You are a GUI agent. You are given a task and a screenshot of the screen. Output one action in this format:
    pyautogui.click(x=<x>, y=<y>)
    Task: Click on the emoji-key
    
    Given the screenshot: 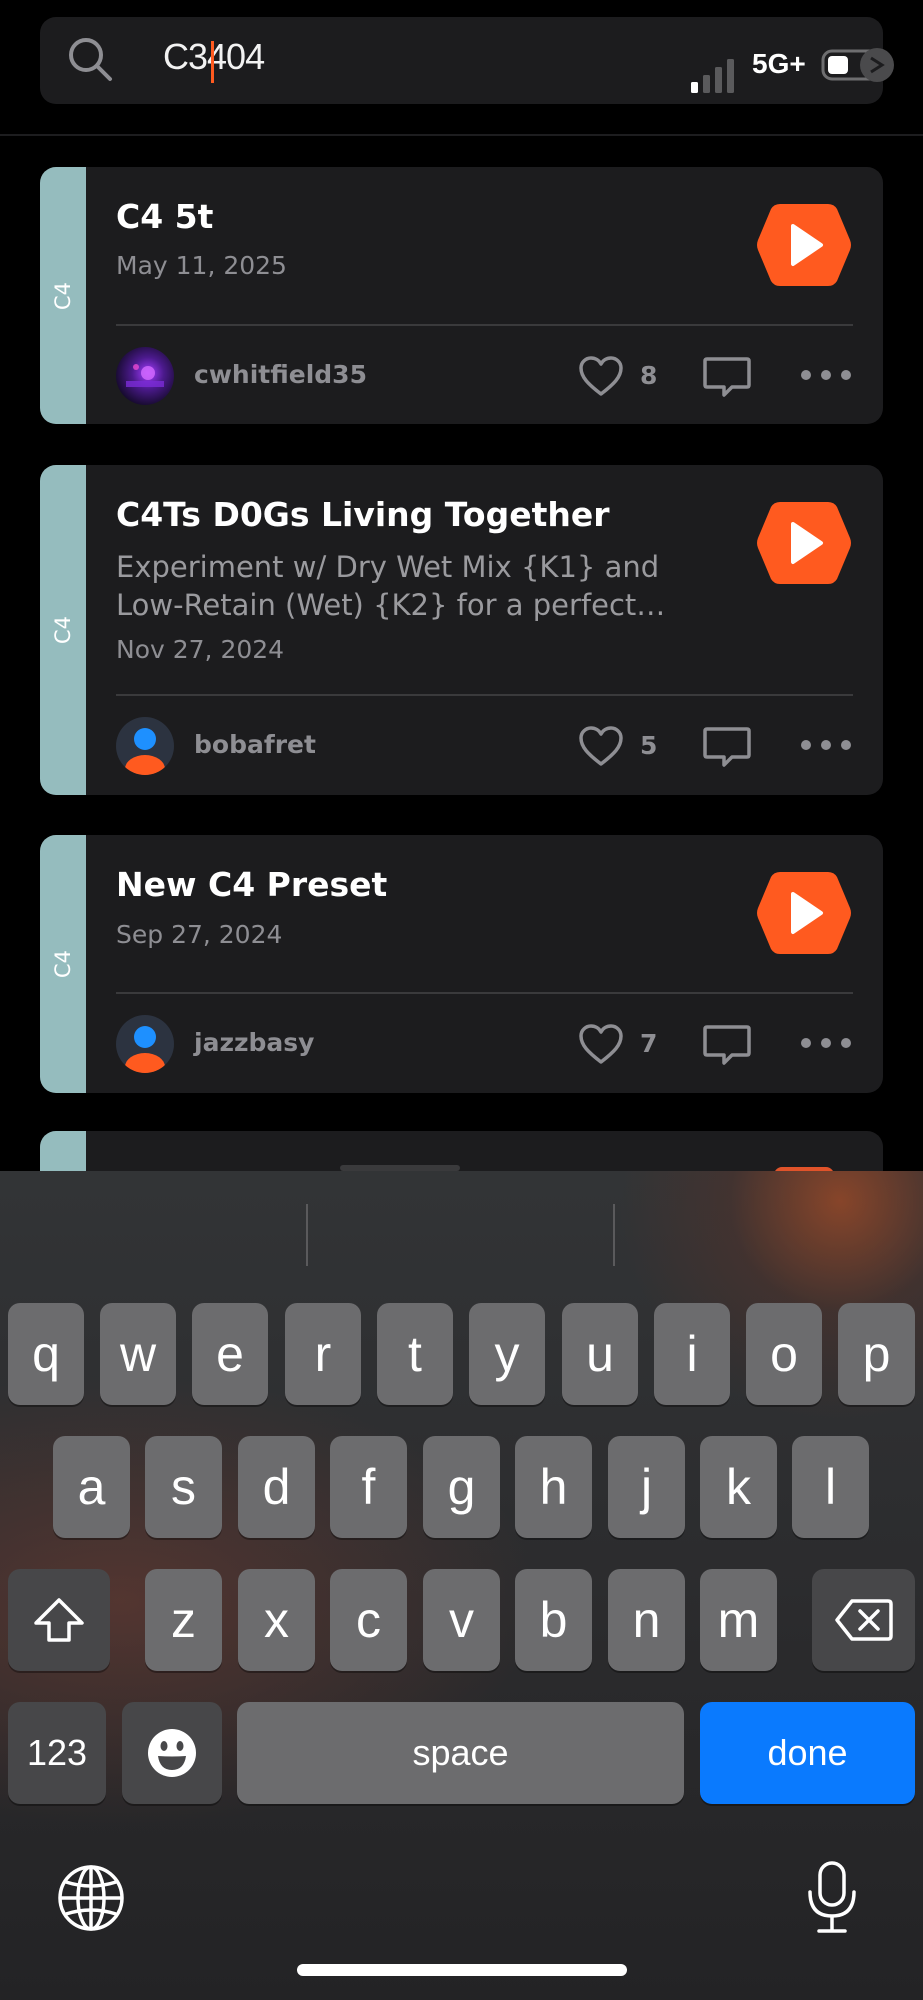 What is the action you would take?
    pyautogui.click(x=172, y=1753)
    